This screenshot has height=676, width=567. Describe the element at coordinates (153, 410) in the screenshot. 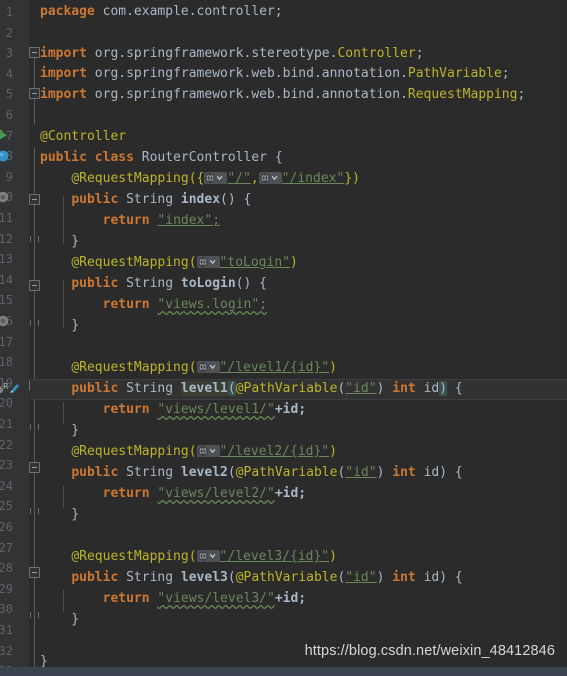

I see `code-line-return-level1: return "views/level1/"+id;` at that location.